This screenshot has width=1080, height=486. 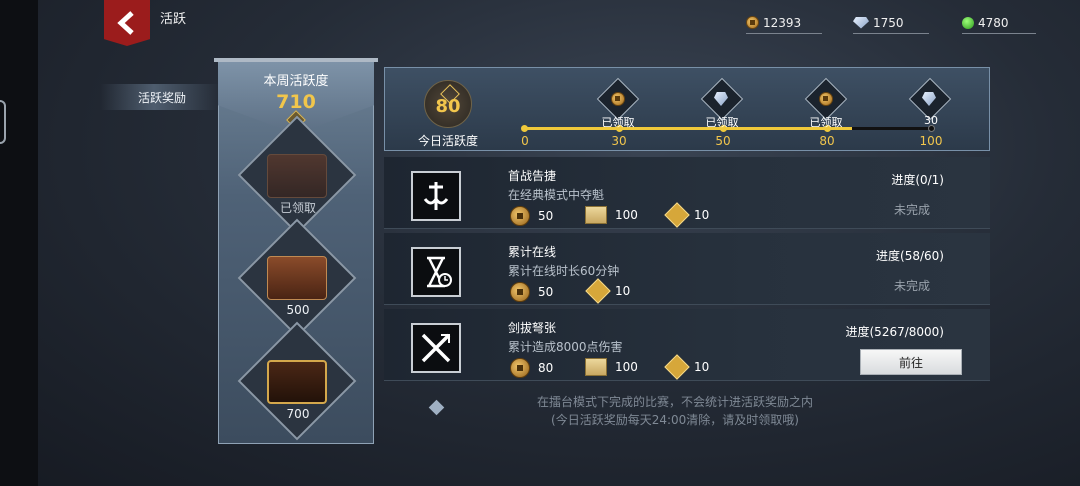 What do you see at coordinates (619, 141) in the screenshot?
I see `tick-label: 30` at bounding box center [619, 141].